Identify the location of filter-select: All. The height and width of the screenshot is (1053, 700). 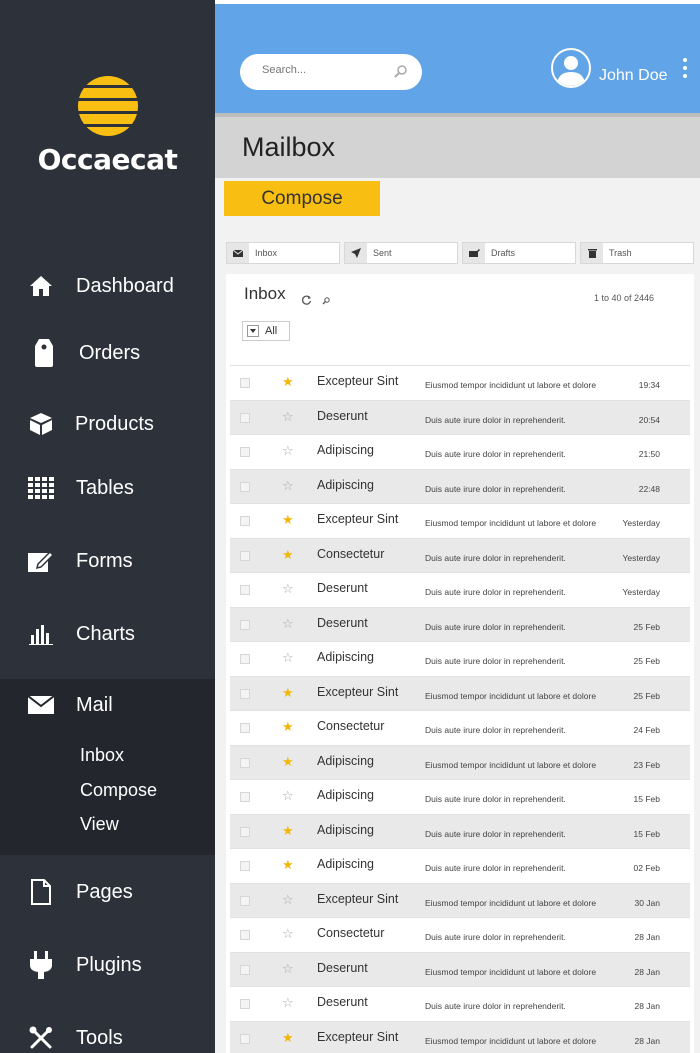
(266, 331).